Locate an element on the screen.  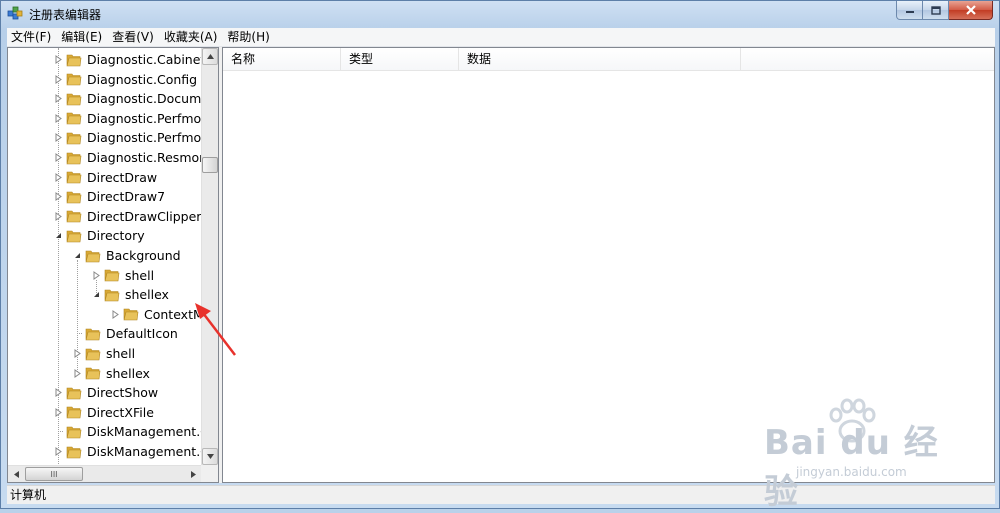
horizontal-scroll-thumb: III is located at coordinates (54, 474).